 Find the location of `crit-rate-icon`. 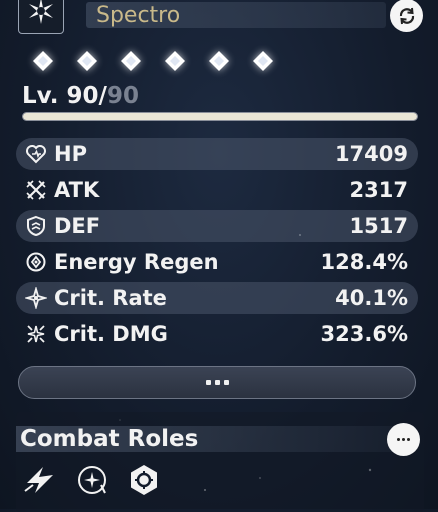

crit-rate-icon is located at coordinates (36, 298).